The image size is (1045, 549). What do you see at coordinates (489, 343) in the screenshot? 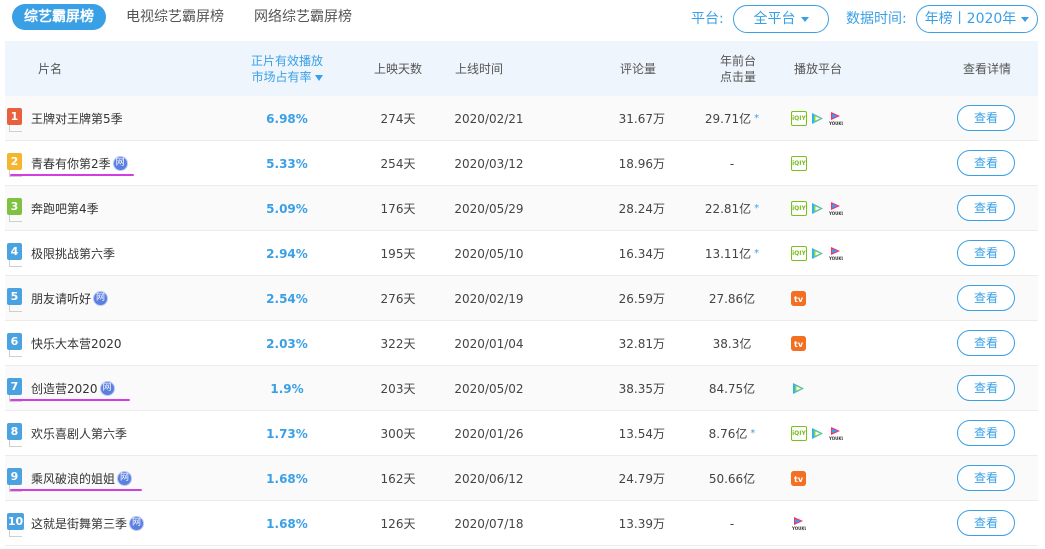
I see `date-cell: 2020/01/04` at bounding box center [489, 343].